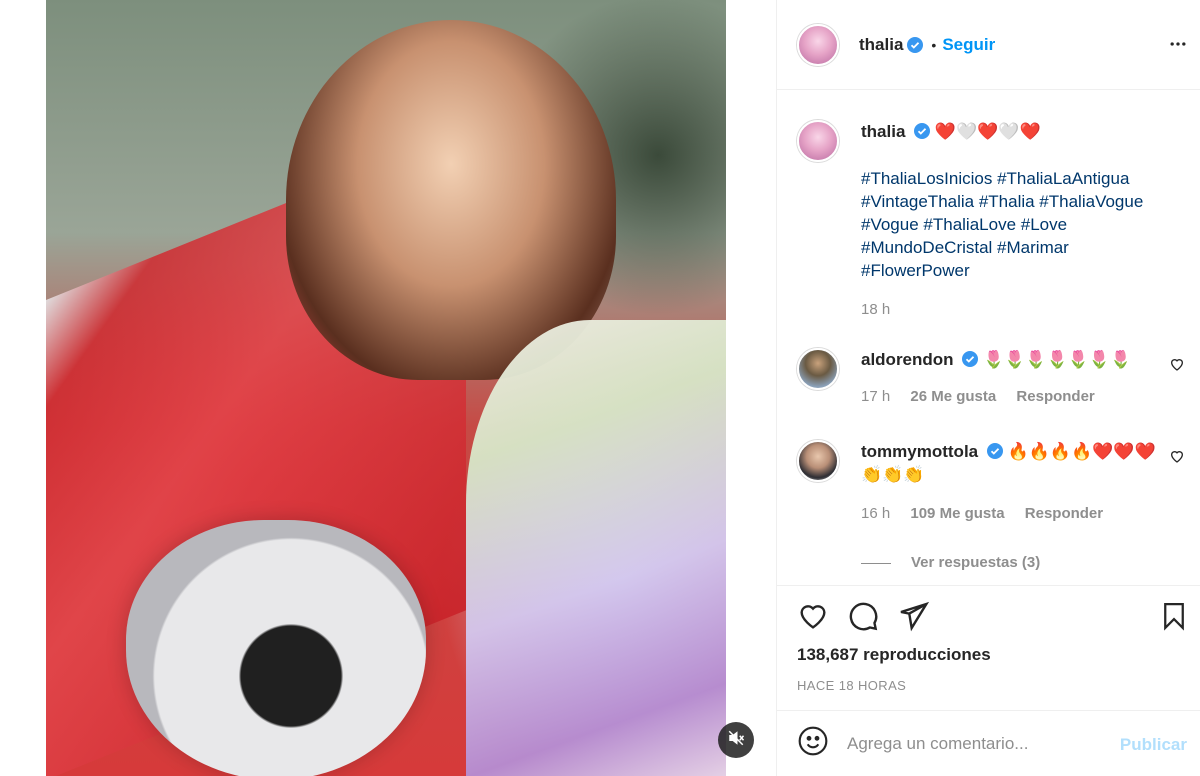 This screenshot has height=776, width=1200. Describe the element at coordinates (1026, 247) in the screenshot. I see `hashtag-line: #MundoDeCristal #Marimar` at that location.